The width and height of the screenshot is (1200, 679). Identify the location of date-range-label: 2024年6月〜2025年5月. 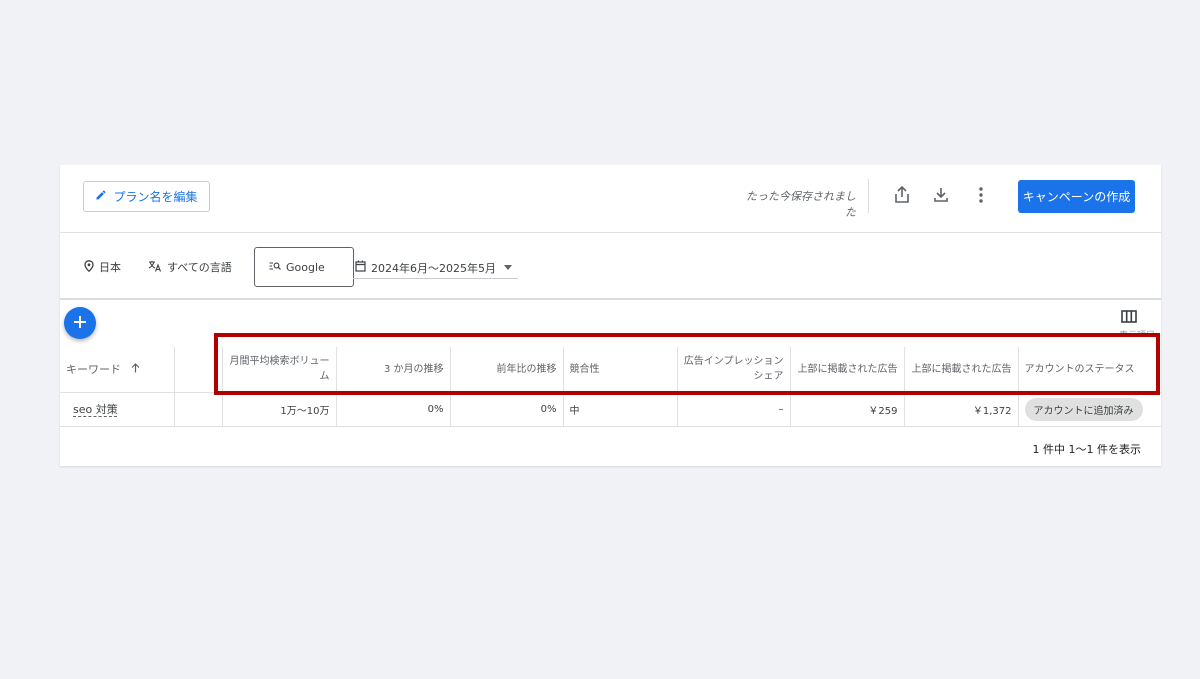
(433, 268).